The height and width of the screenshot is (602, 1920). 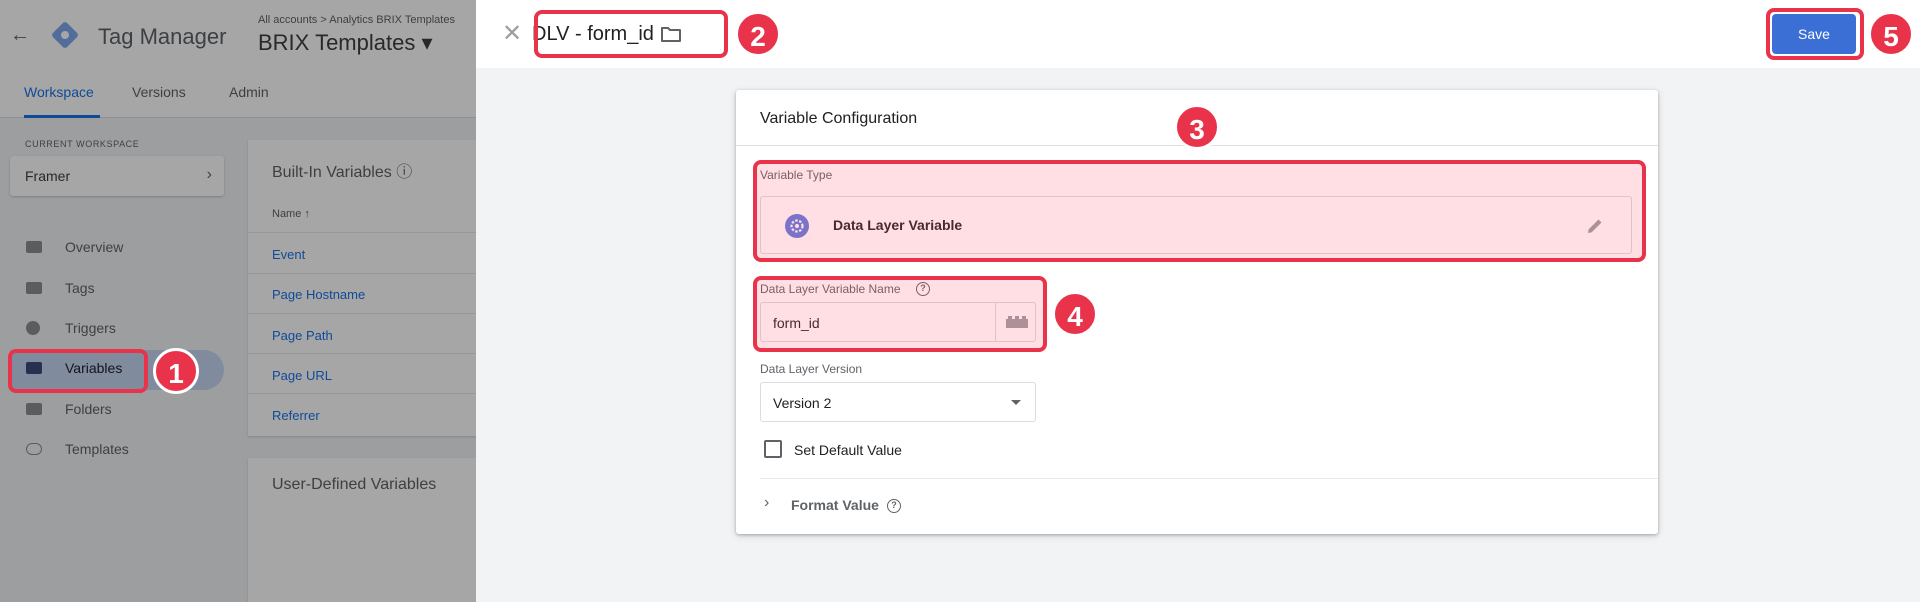 What do you see at coordinates (839, 118) in the screenshot?
I see `card-title: Variable Configuration` at bounding box center [839, 118].